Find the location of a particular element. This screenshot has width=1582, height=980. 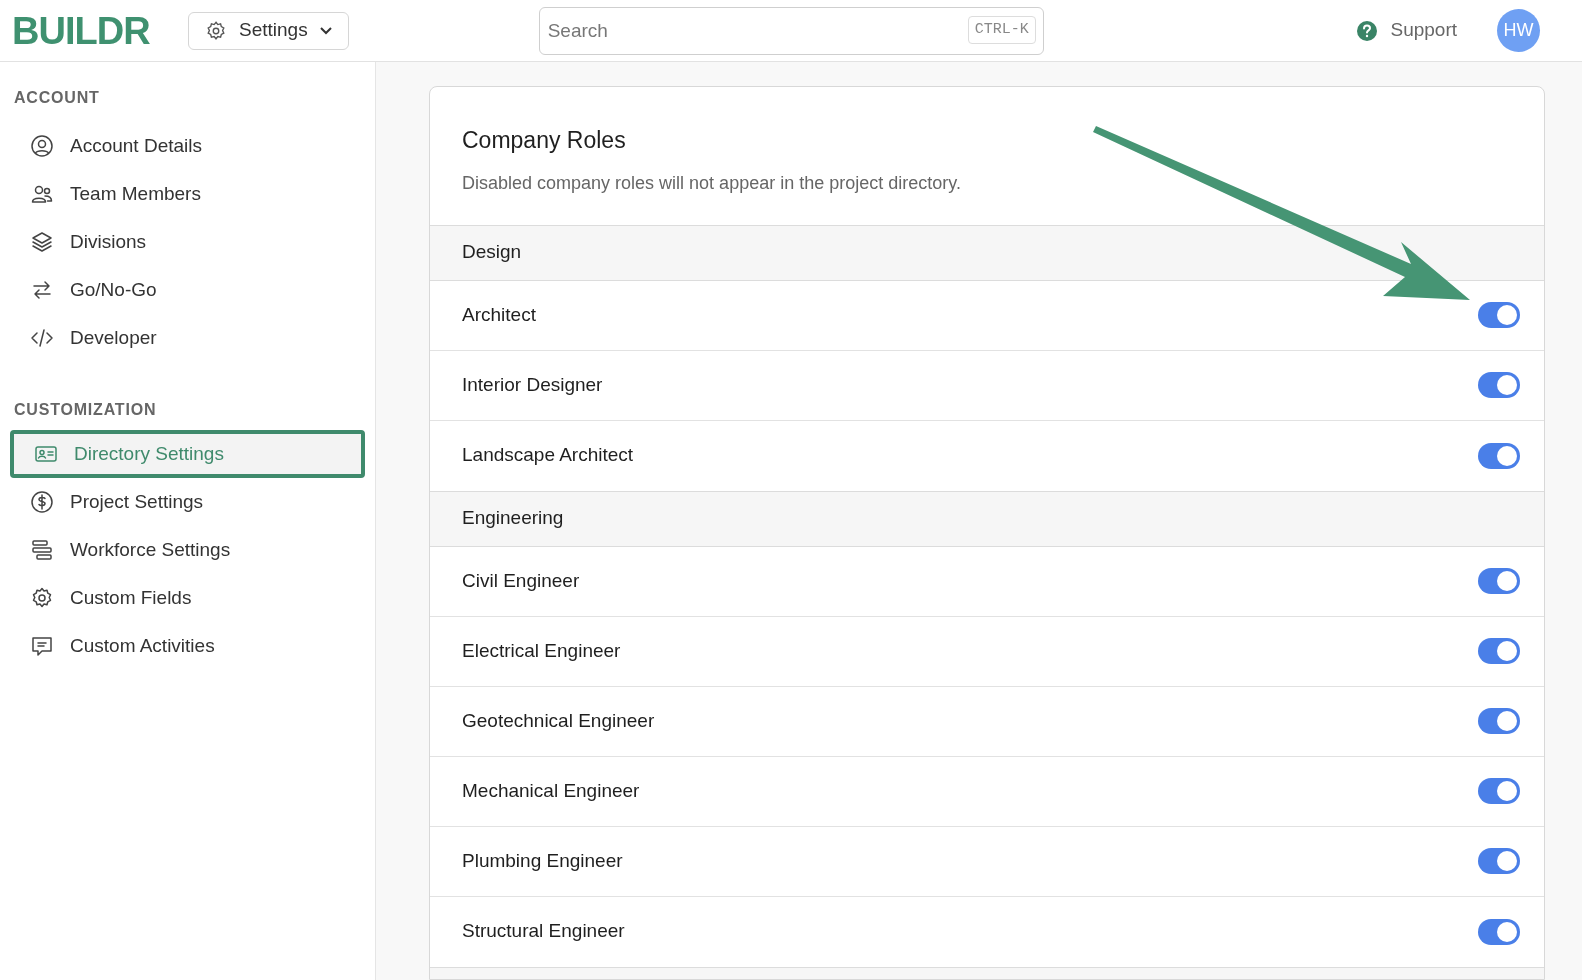

card-description: Disabled company roles will not appear in the project directory. is located at coordinates (712, 183).